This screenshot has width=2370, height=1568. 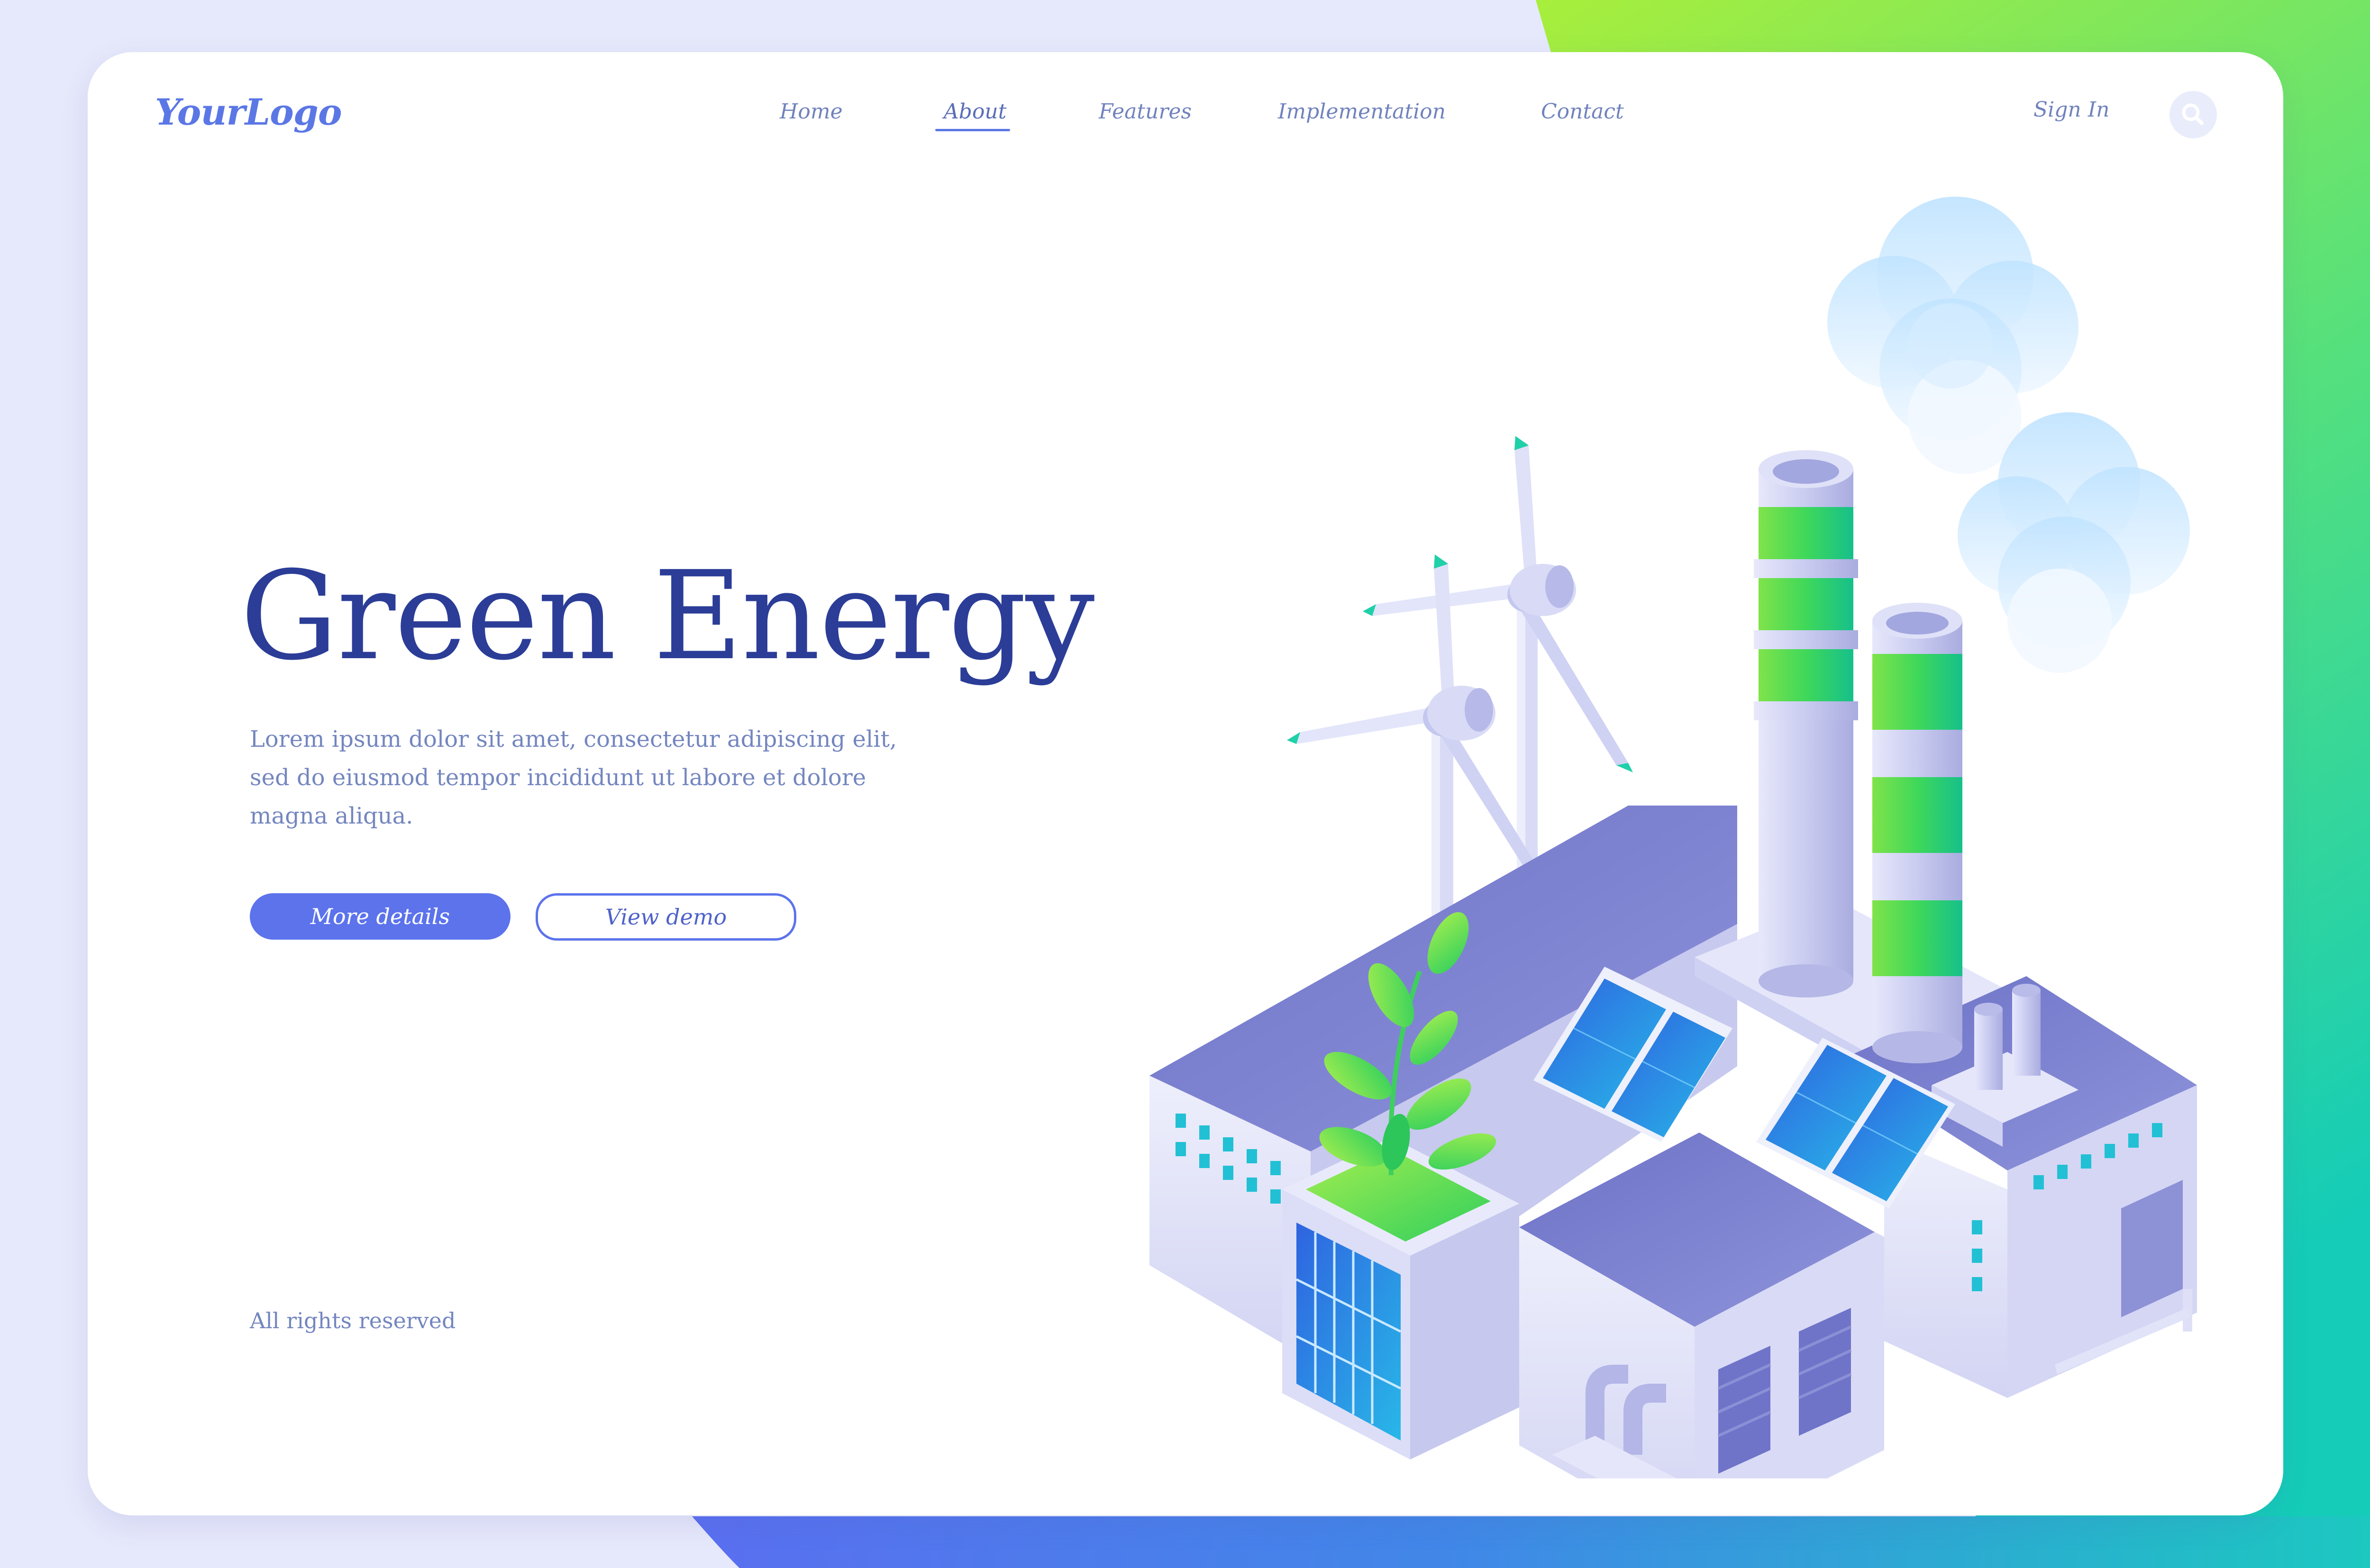 What do you see at coordinates (667, 616) in the screenshot?
I see `hero-title: Green Energy` at bounding box center [667, 616].